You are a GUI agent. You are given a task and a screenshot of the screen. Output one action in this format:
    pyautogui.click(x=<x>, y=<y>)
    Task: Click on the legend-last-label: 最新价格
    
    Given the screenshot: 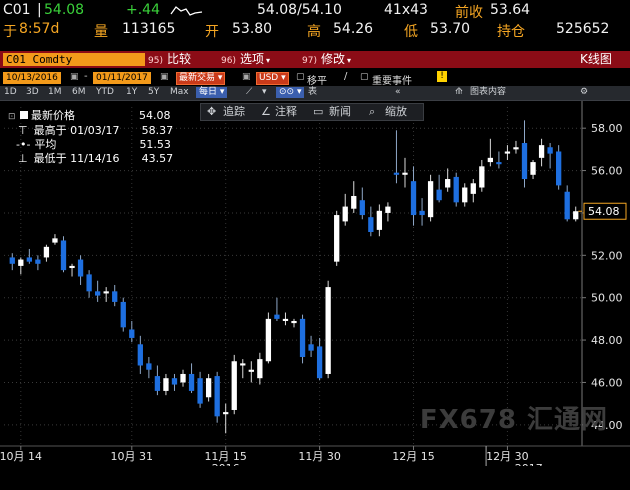 What is the action you would take?
    pyautogui.click(x=53, y=115)
    